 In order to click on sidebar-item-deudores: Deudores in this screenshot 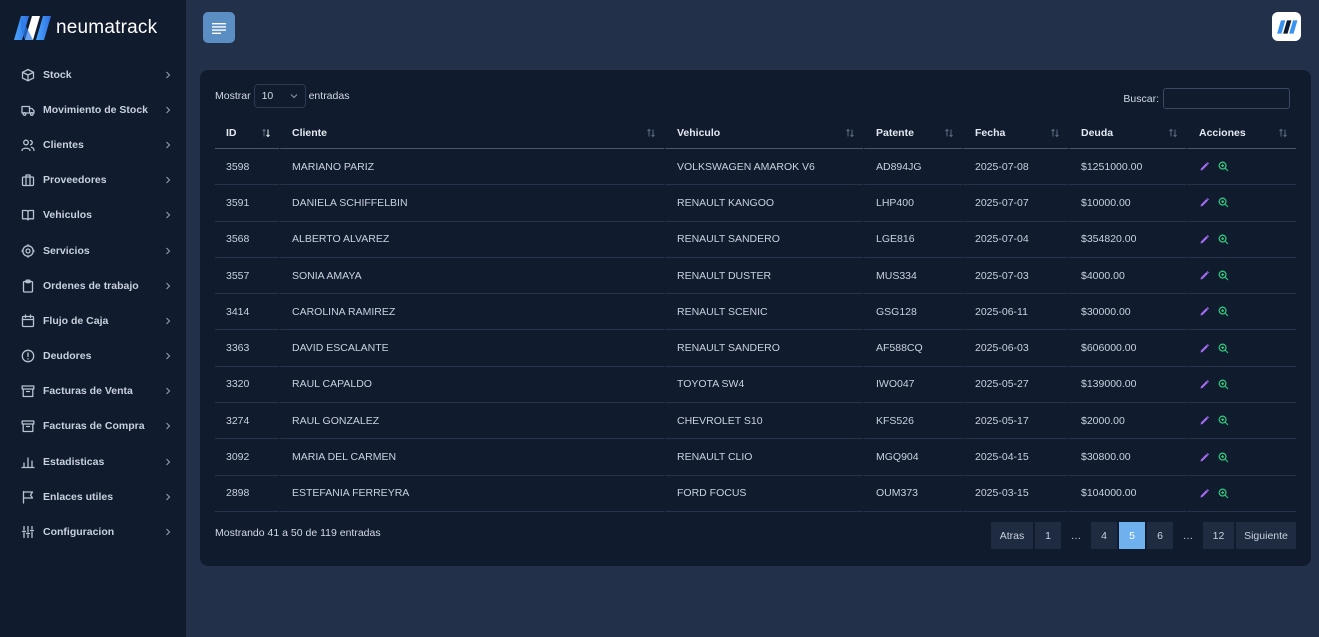, I will do `click(93, 356)`.